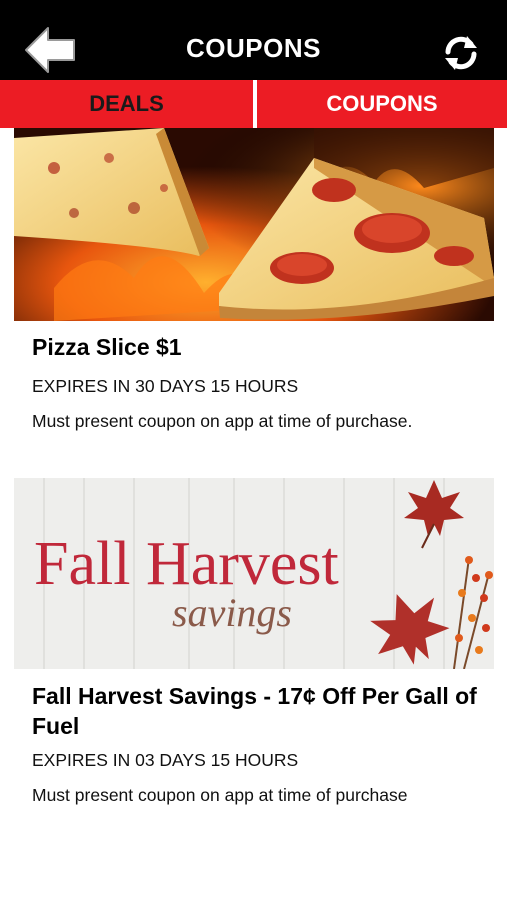  What do you see at coordinates (253, 48) in the screenshot?
I see `page-title: COUPONS` at bounding box center [253, 48].